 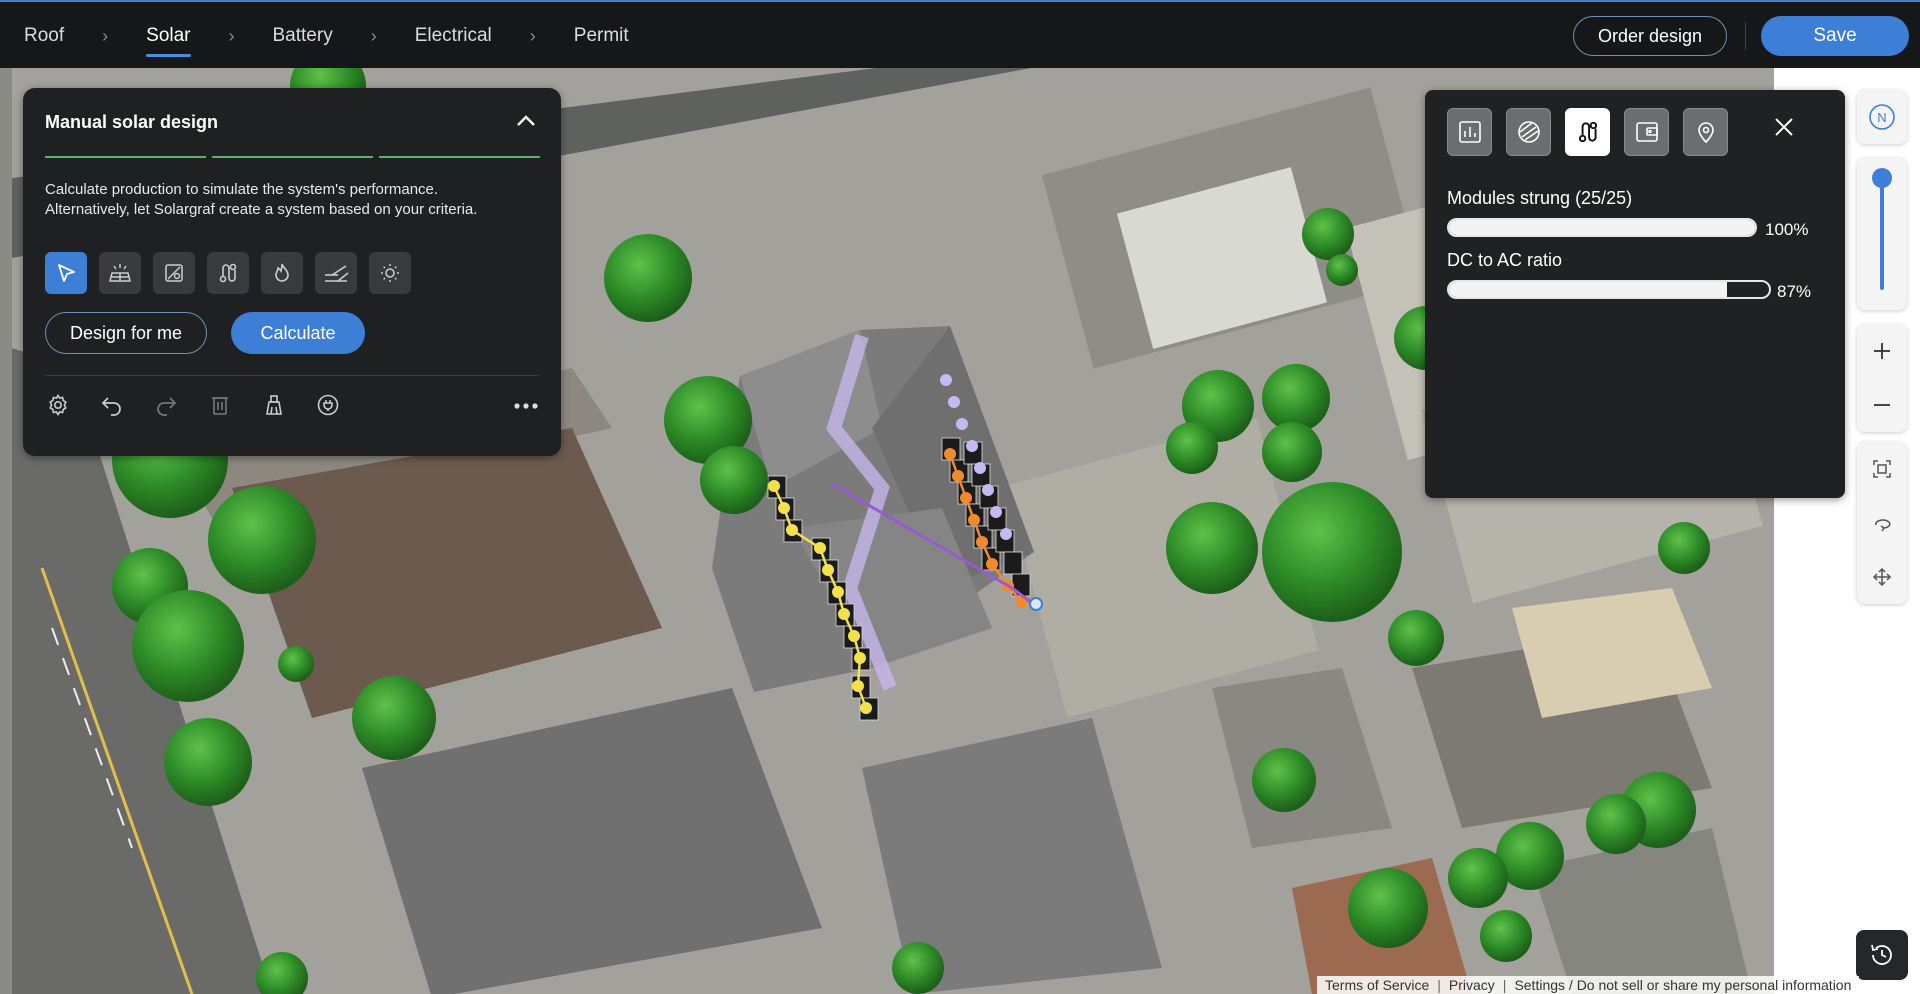 I want to click on ellipsis-icon, so click(x=526, y=406).